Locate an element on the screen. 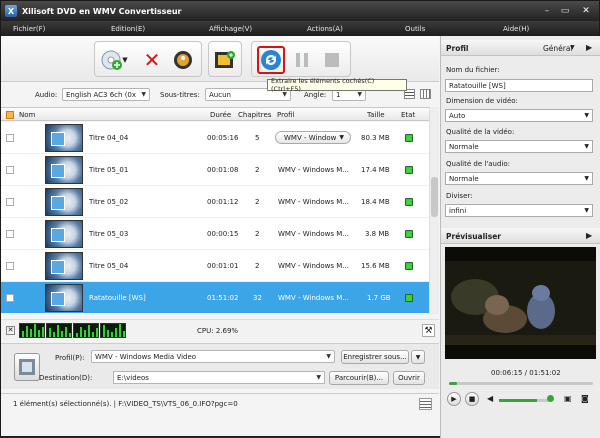 Image resolution: width=600 pixels, height=438 pixels. volume-handle is located at coordinates (550, 398).